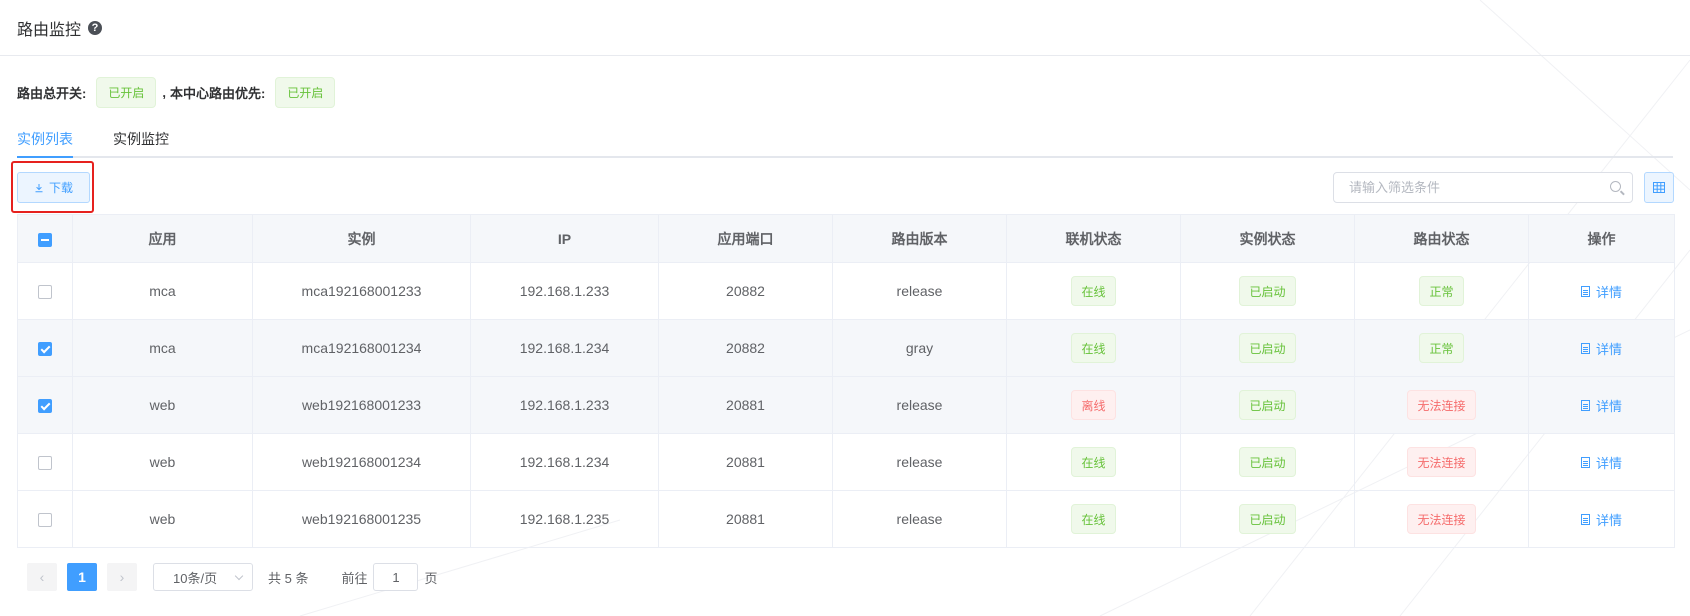 The image size is (1690, 616). I want to click on cell-ip: 192.168.1.233, so click(564, 291).